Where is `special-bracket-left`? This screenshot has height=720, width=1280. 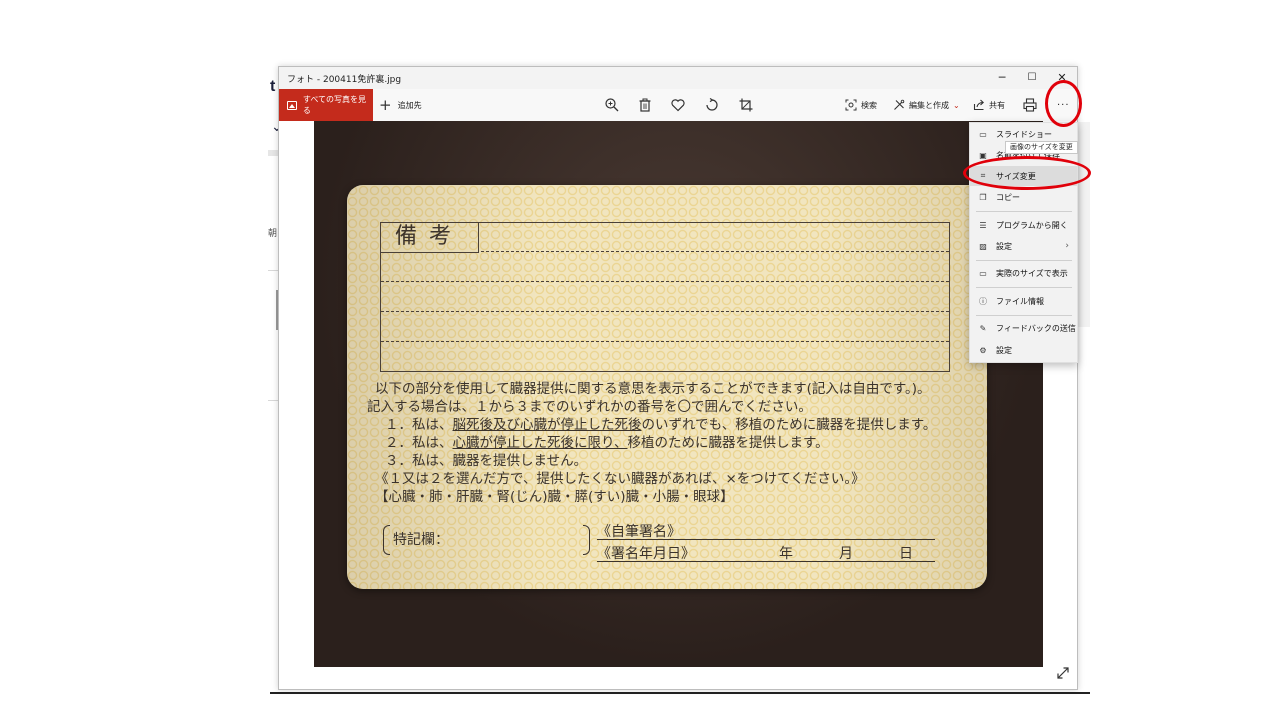 special-bracket-left is located at coordinates (386, 540).